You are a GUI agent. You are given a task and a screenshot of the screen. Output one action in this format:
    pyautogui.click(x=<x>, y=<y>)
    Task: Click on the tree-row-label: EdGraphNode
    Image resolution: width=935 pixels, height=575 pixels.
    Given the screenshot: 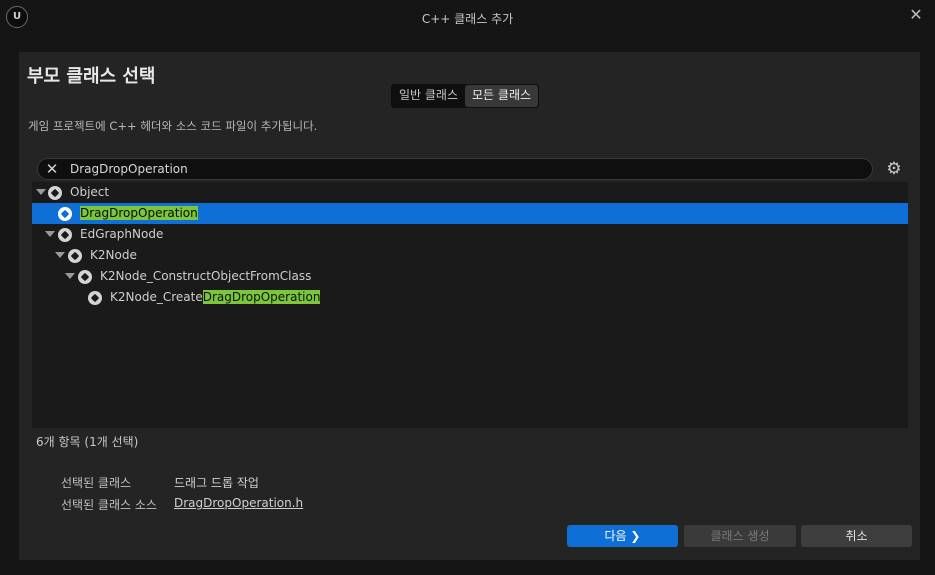 What is the action you would take?
    pyautogui.click(x=122, y=234)
    